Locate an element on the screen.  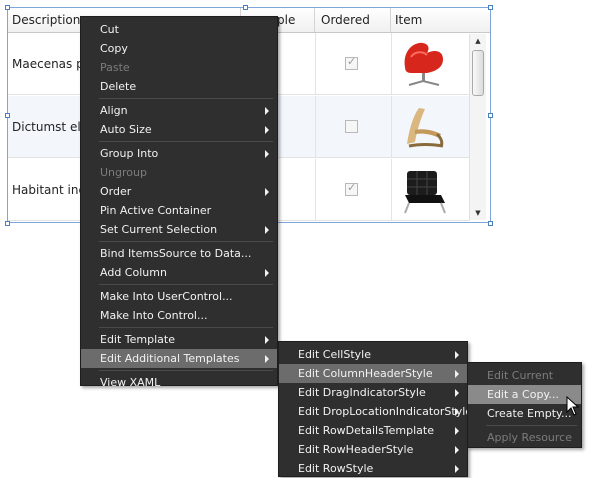
menu-item-edit-dragindicatorstyle: Edit DragIndicatorStyle is located at coordinates (373, 392).